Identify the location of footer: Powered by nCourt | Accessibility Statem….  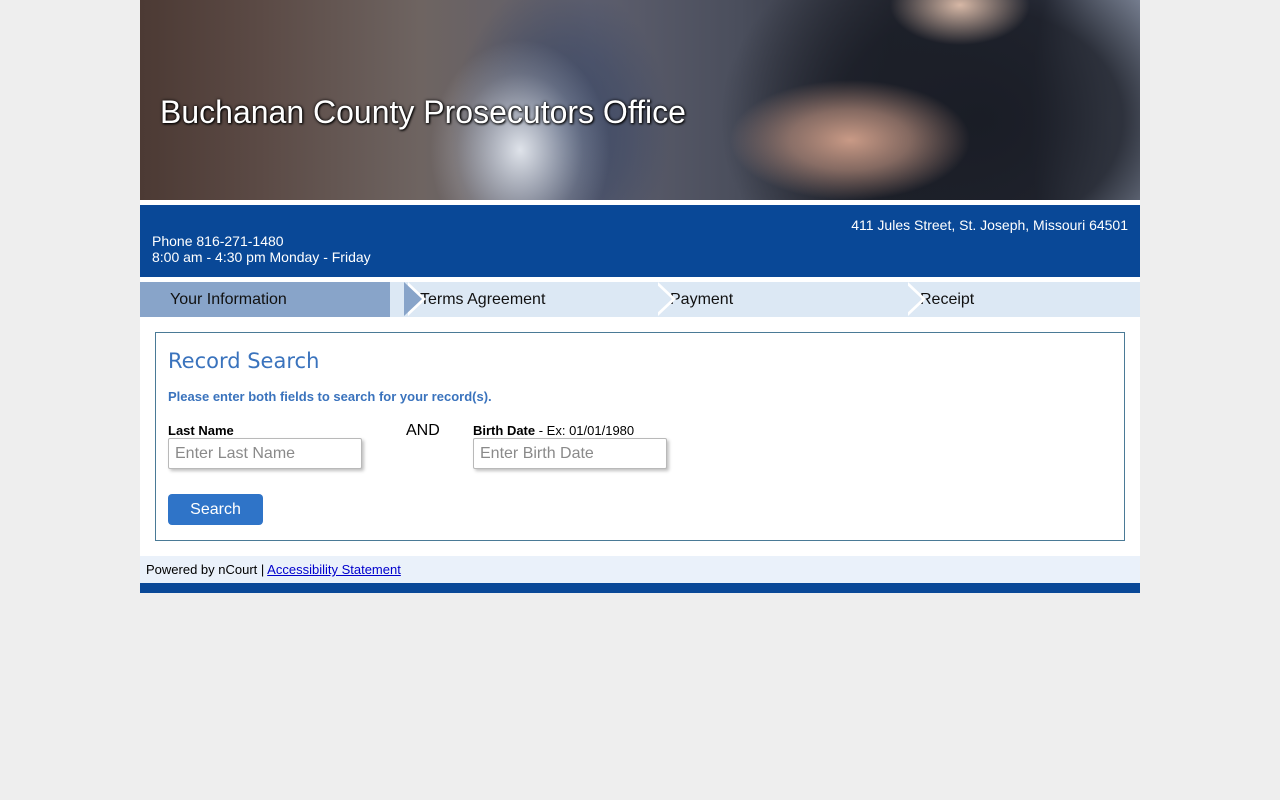
(640, 569).